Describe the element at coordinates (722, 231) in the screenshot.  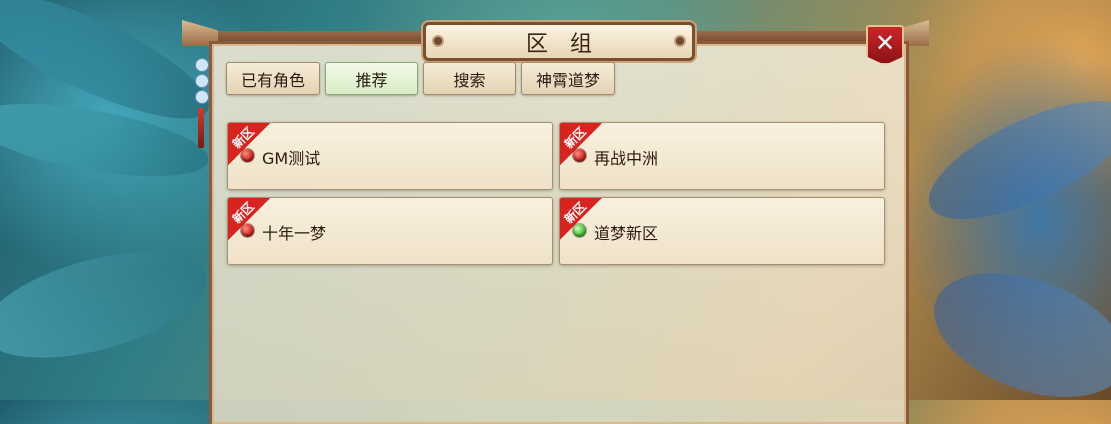
I see `server-card-daomeng-xinqu: 新区 道梦新区` at that location.